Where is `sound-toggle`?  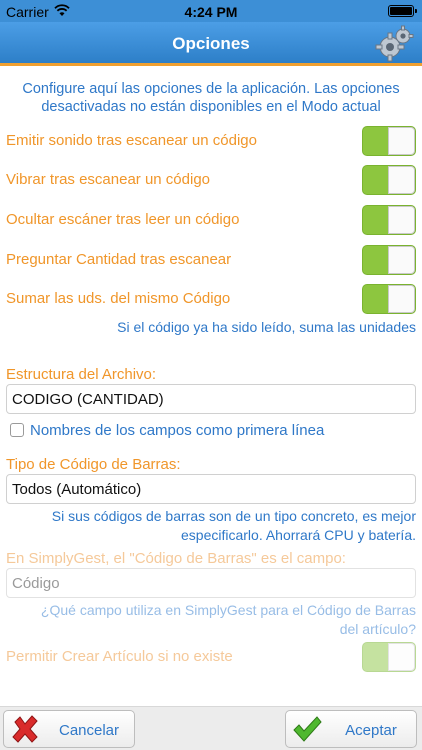
sound-toggle is located at coordinates (389, 141).